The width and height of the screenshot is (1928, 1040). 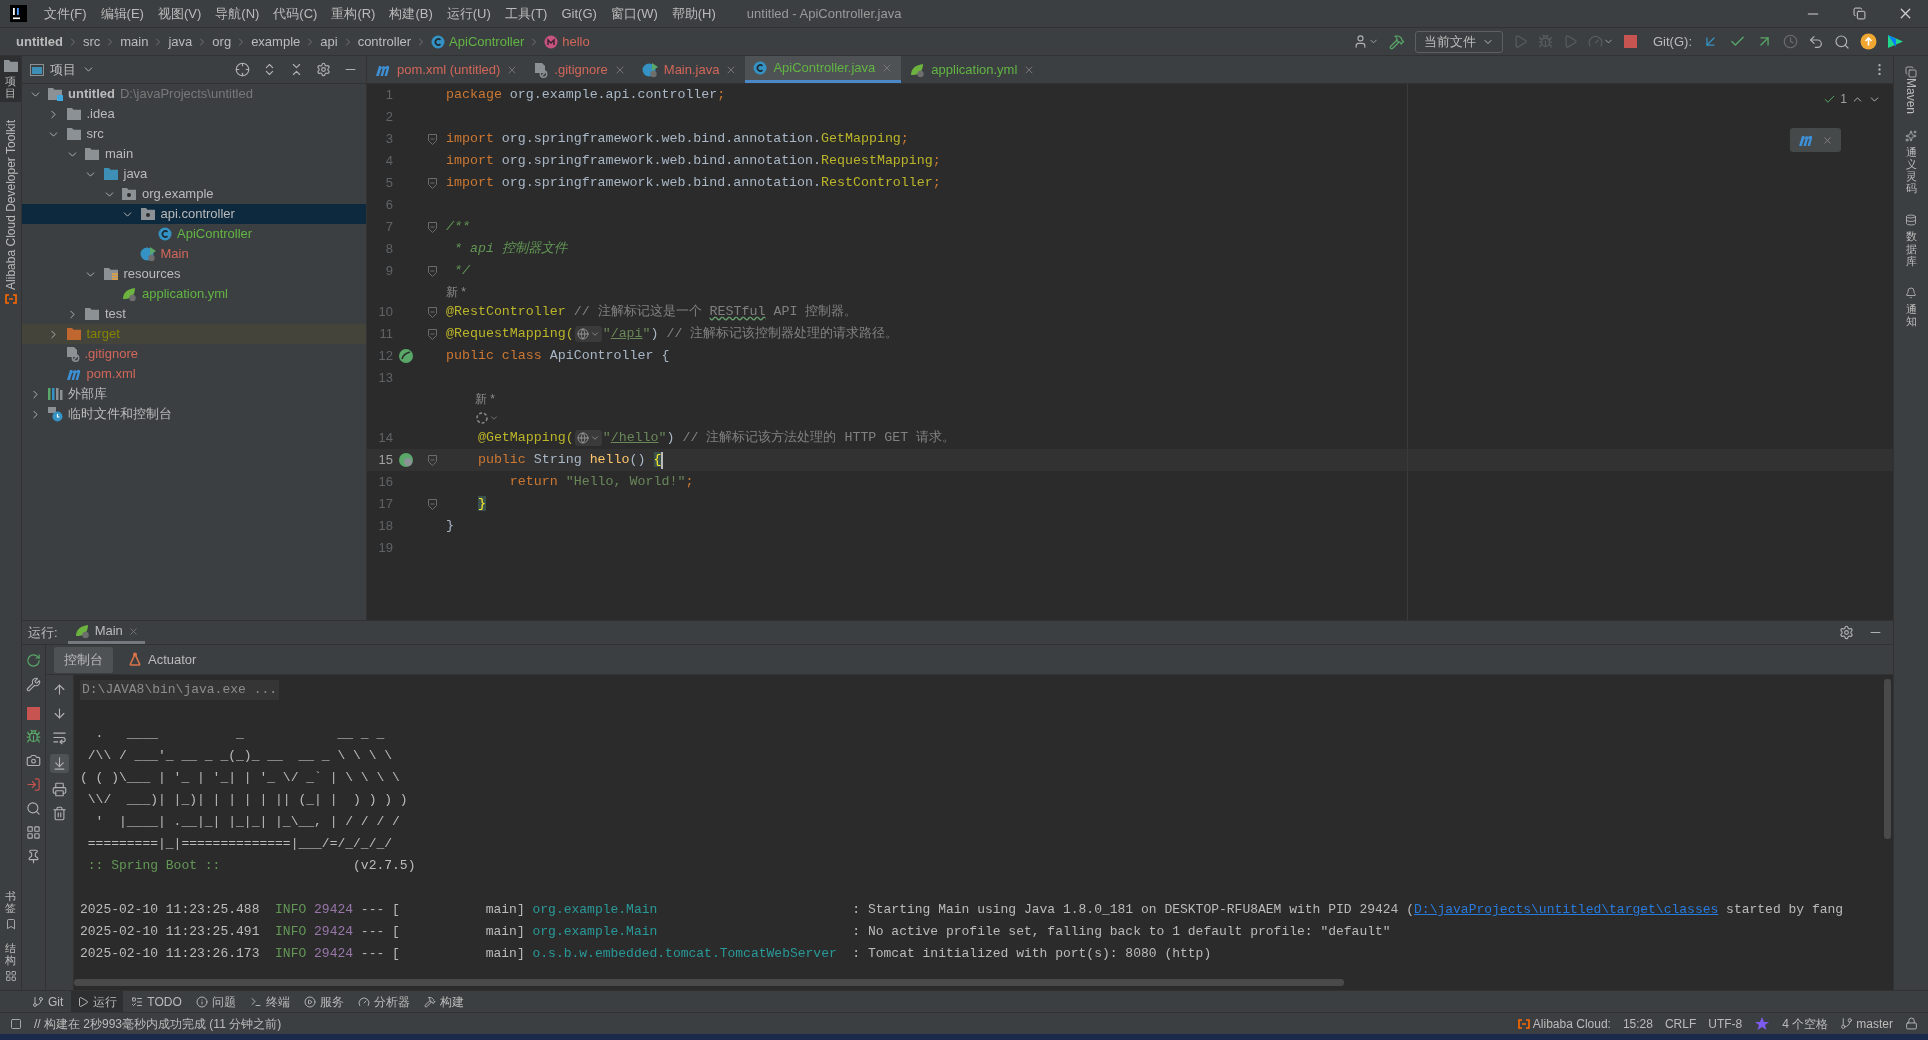 I want to click on tool-window-button: 书签, so click(x=10, y=901).